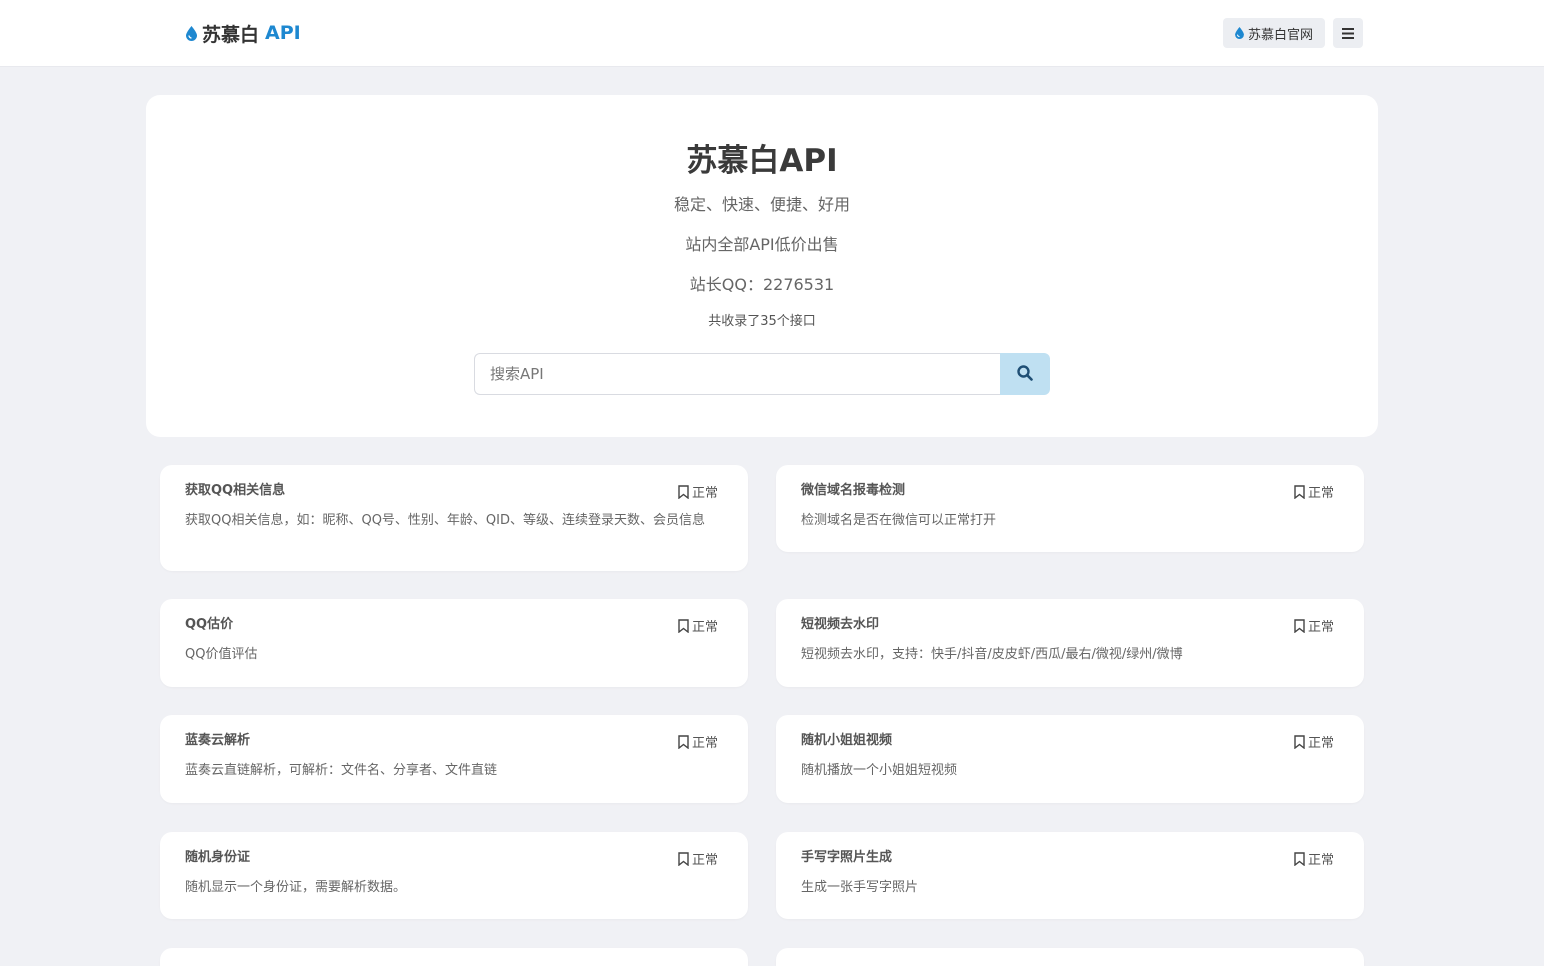 This screenshot has width=1544, height=966. Describe the element at coordinates (1070, 508) in the screenshot. I see `api-card: 微信域名报毒检测 正常 检测域名是否在微信可以正常打开` at that location.